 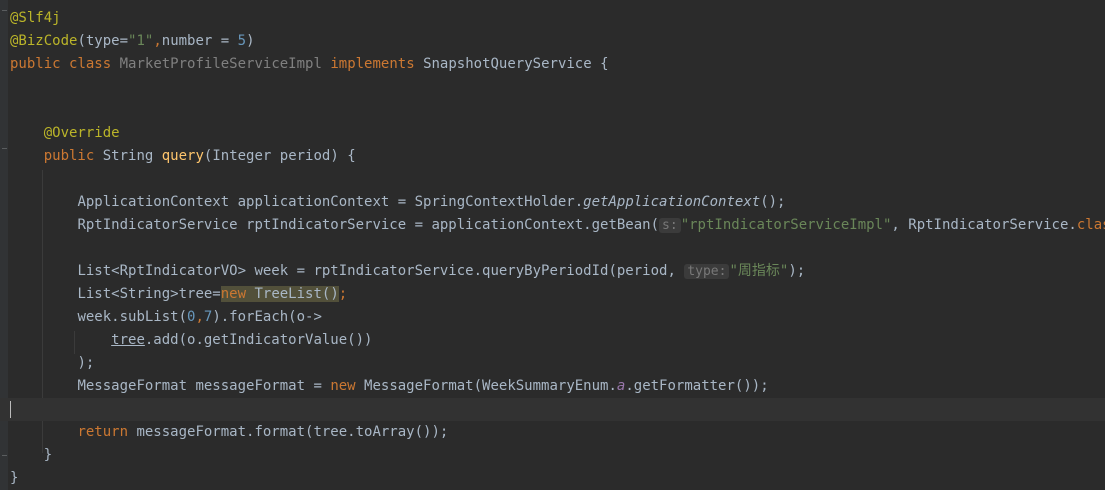 I want to click on method-name-token: query, so click(x=182, y=156).